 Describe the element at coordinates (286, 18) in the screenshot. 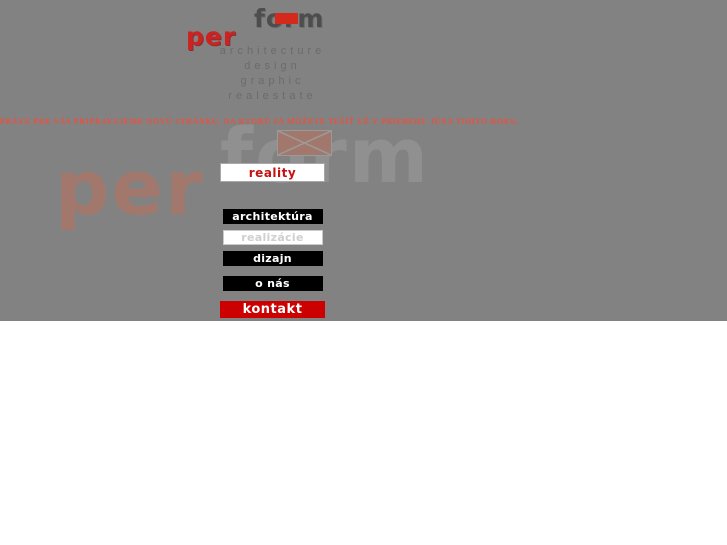

I see `logo-o-block-icon` at that location.